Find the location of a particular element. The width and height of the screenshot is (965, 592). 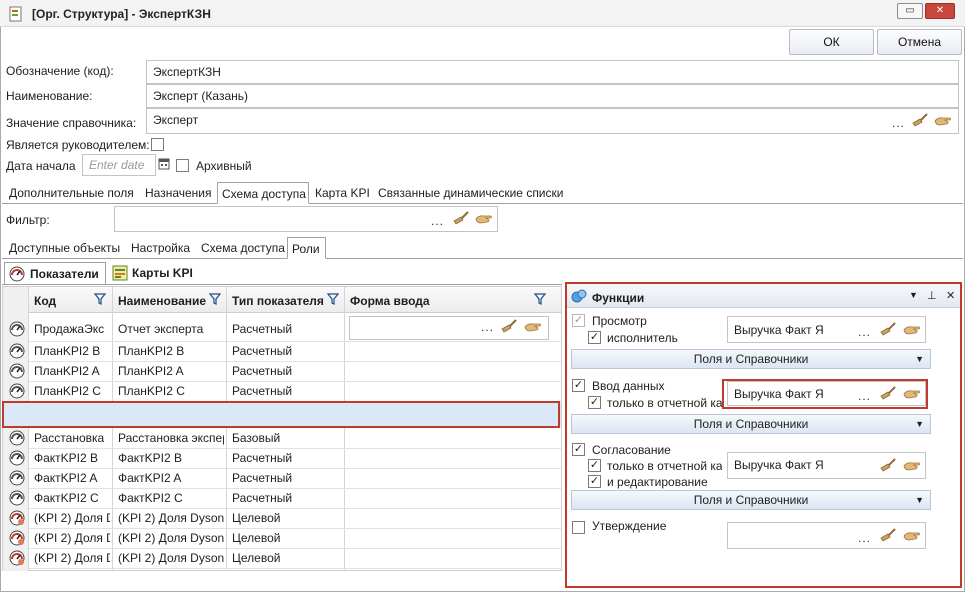

ok-button: ОК is located at coordinates (831, 42).